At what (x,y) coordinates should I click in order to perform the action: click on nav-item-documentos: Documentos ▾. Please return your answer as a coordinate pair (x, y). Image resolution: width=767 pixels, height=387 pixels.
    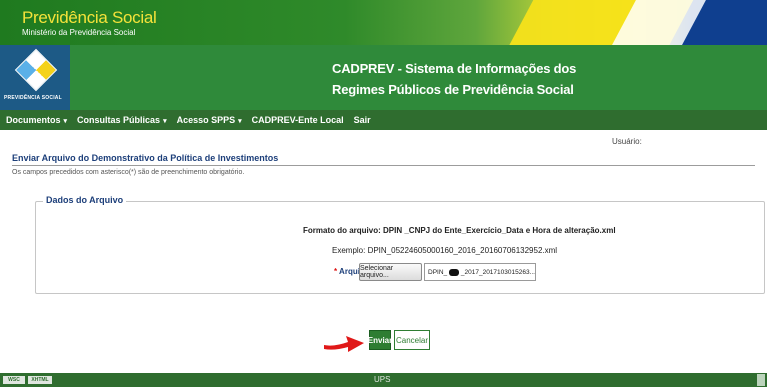
    Looking at the image, I should click on (36, 120).